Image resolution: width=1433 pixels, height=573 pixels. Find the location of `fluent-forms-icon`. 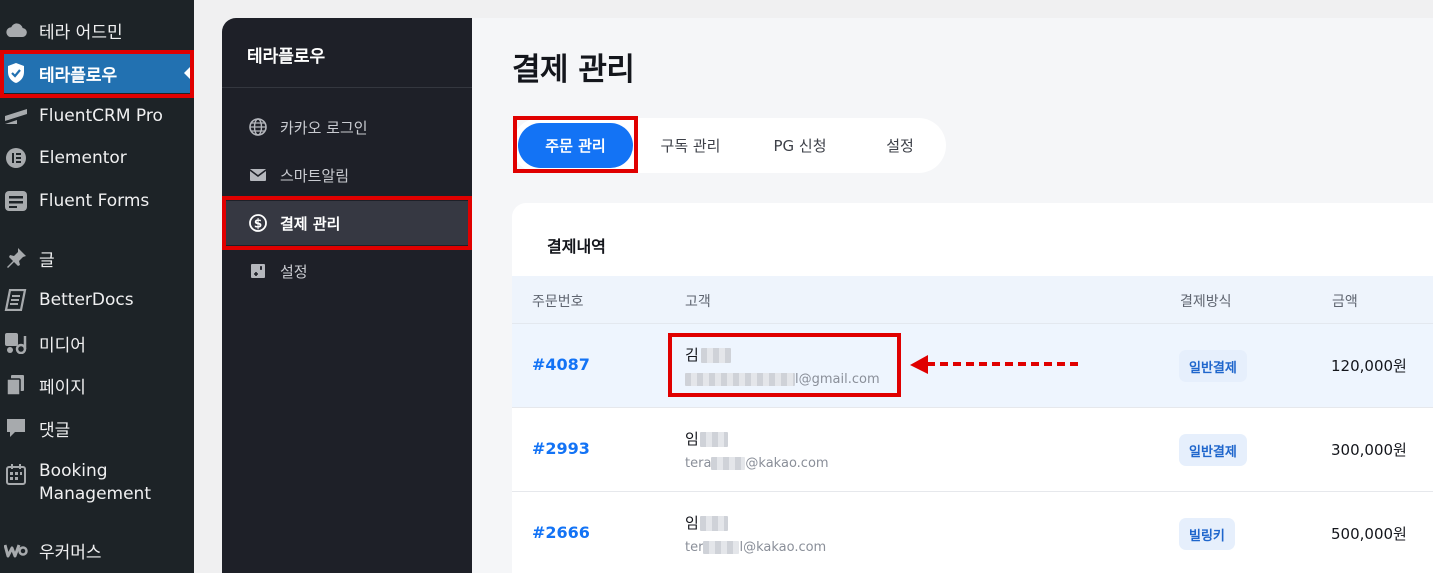

fluent-forms-icon is located at coordinates (16, 201).